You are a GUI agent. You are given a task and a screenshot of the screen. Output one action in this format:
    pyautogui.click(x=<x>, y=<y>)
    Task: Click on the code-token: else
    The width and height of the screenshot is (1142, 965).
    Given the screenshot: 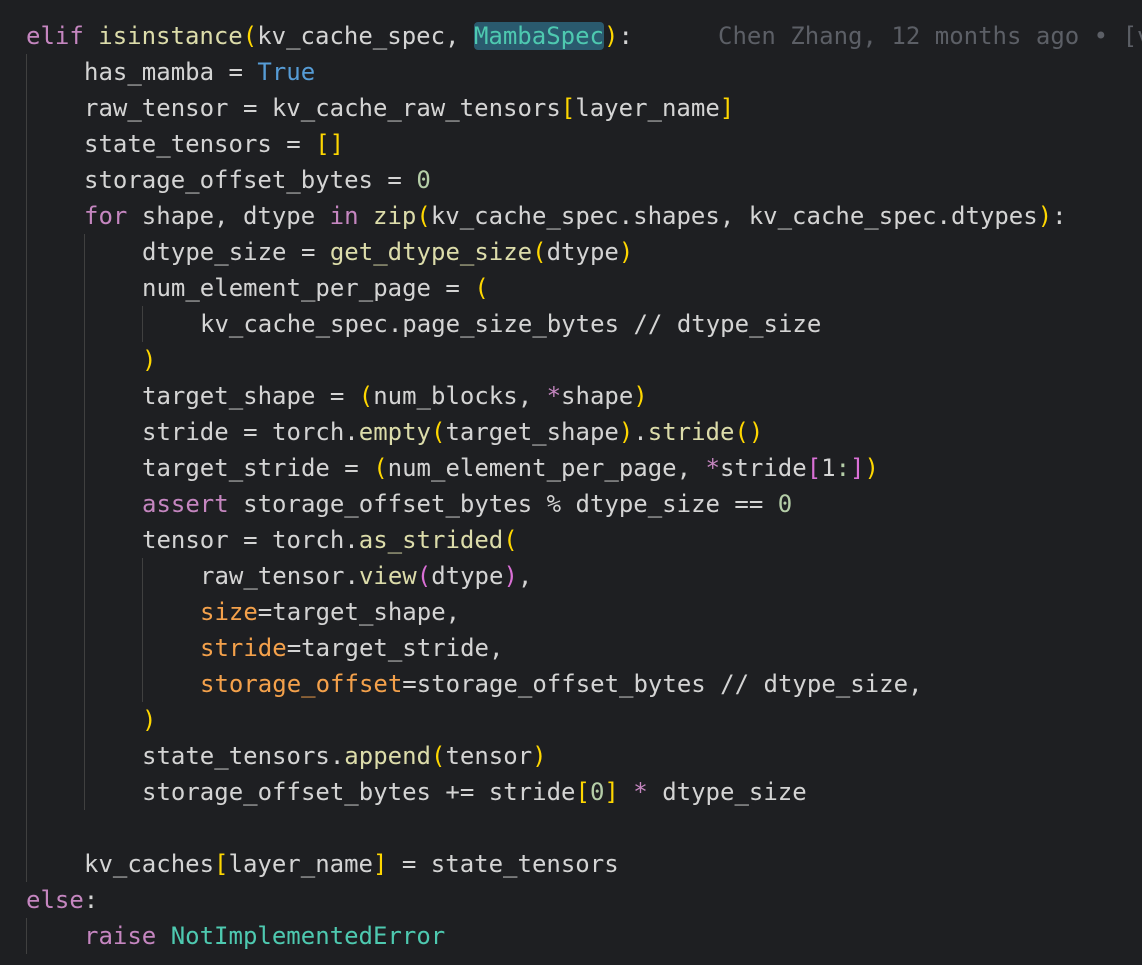 What is the action you would take?
    pyautogui.click(x=55, y=900)
    